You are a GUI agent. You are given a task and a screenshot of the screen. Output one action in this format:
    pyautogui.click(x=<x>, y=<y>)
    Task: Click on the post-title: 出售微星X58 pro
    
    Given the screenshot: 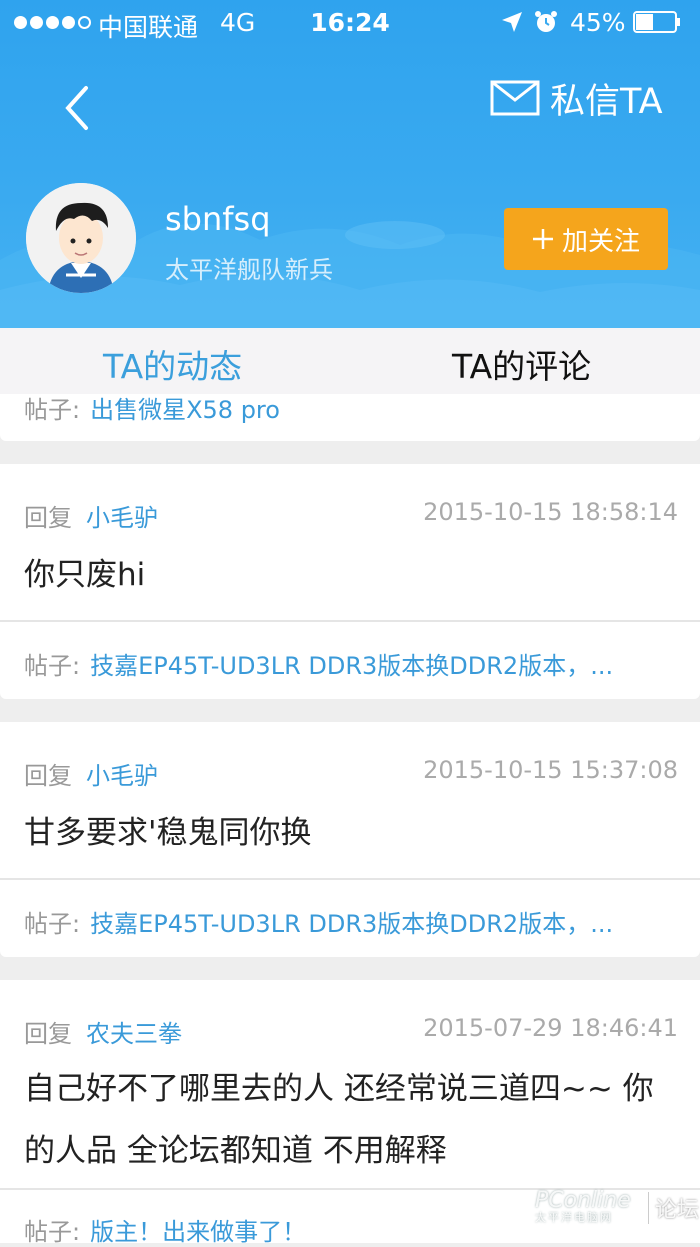 What is the action you would take?
    pyautogui.click(x=185, y=410)
    